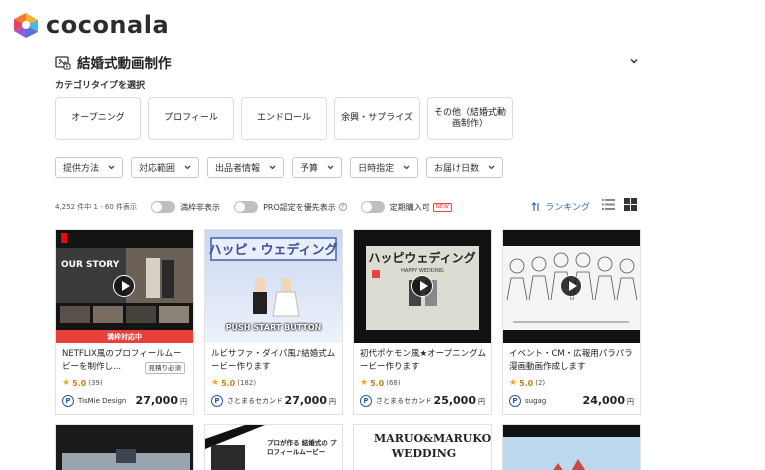 This screenshot has height=470, width=765. I want to click on quote-required-tag: 見積り必須, so click(164, 368).